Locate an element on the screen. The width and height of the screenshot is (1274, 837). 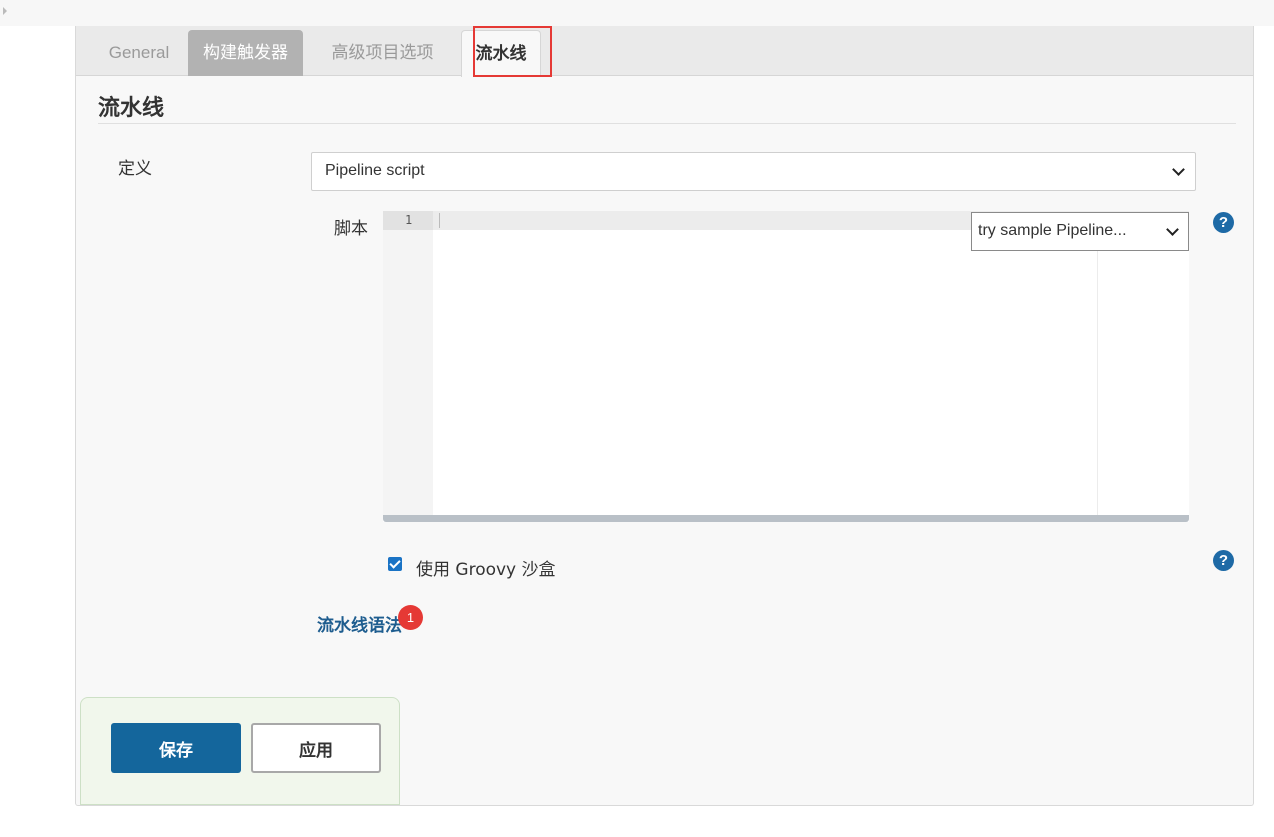
line-number: 1 is located at coordinates (409, 220).